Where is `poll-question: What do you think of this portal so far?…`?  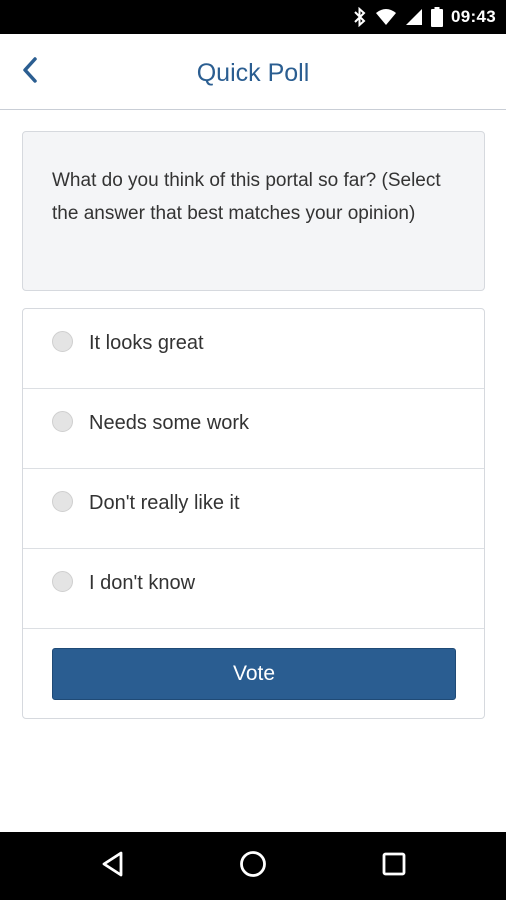 poll-question: What do you think of this portal so far?… is located at coordinates (246, 197).